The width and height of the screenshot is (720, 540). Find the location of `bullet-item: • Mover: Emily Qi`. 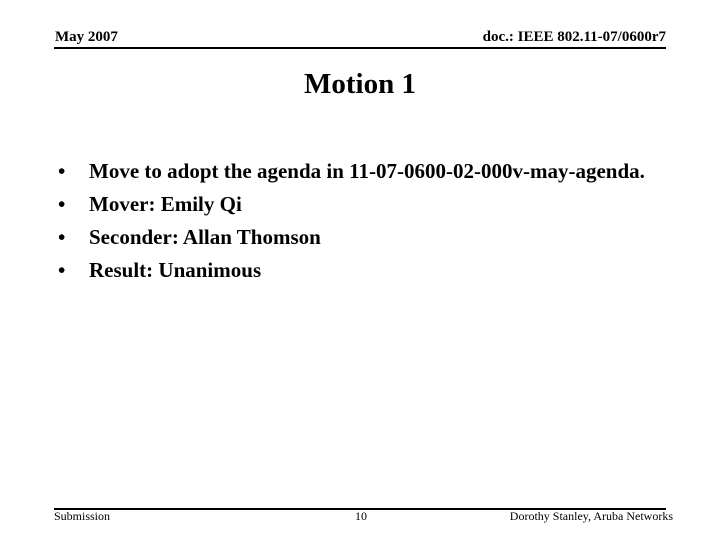

bullet-item: • Mover: Emily Qi is located at coordinates (368, 204).